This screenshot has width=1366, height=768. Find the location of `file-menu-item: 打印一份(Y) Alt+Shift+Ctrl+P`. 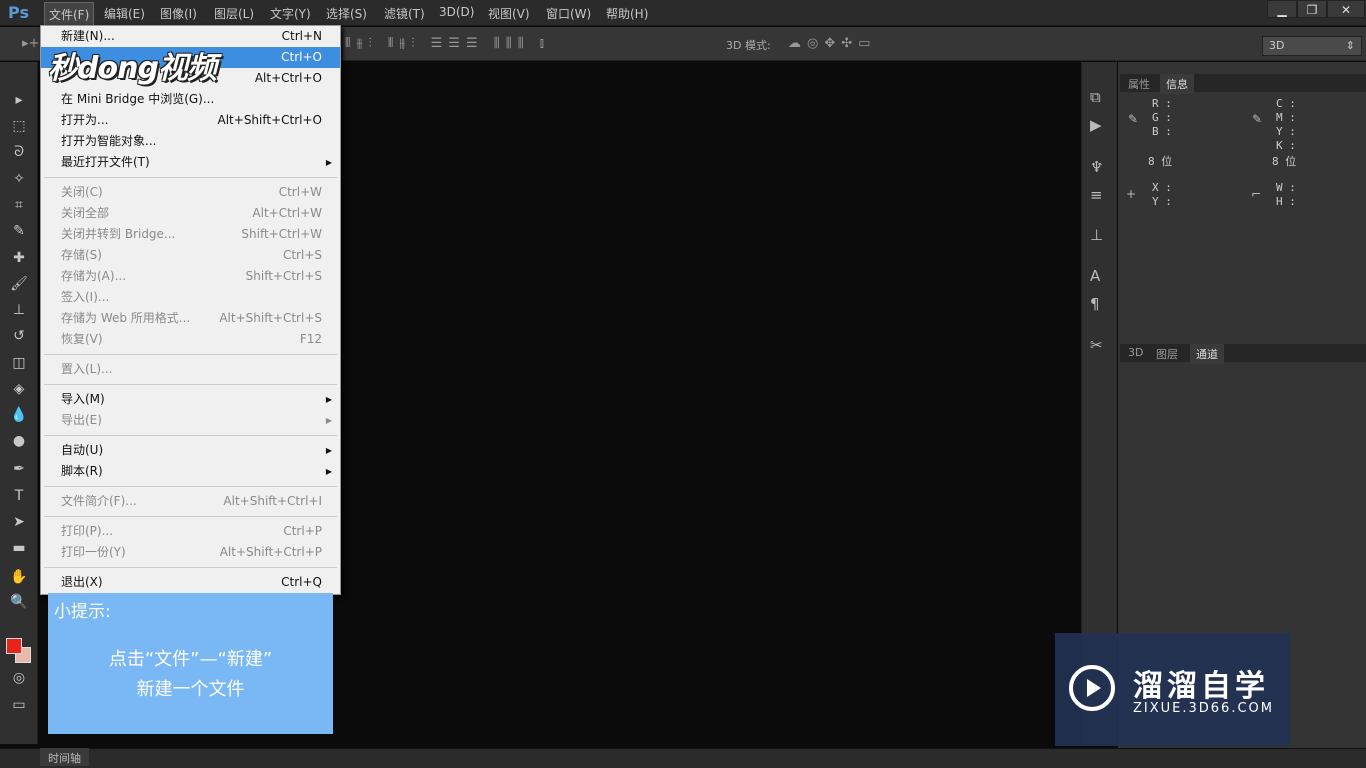

file-menu-item: 打印一份(Y) Alt+Shift+Ctrl+P is located at coordinates (190, 552).